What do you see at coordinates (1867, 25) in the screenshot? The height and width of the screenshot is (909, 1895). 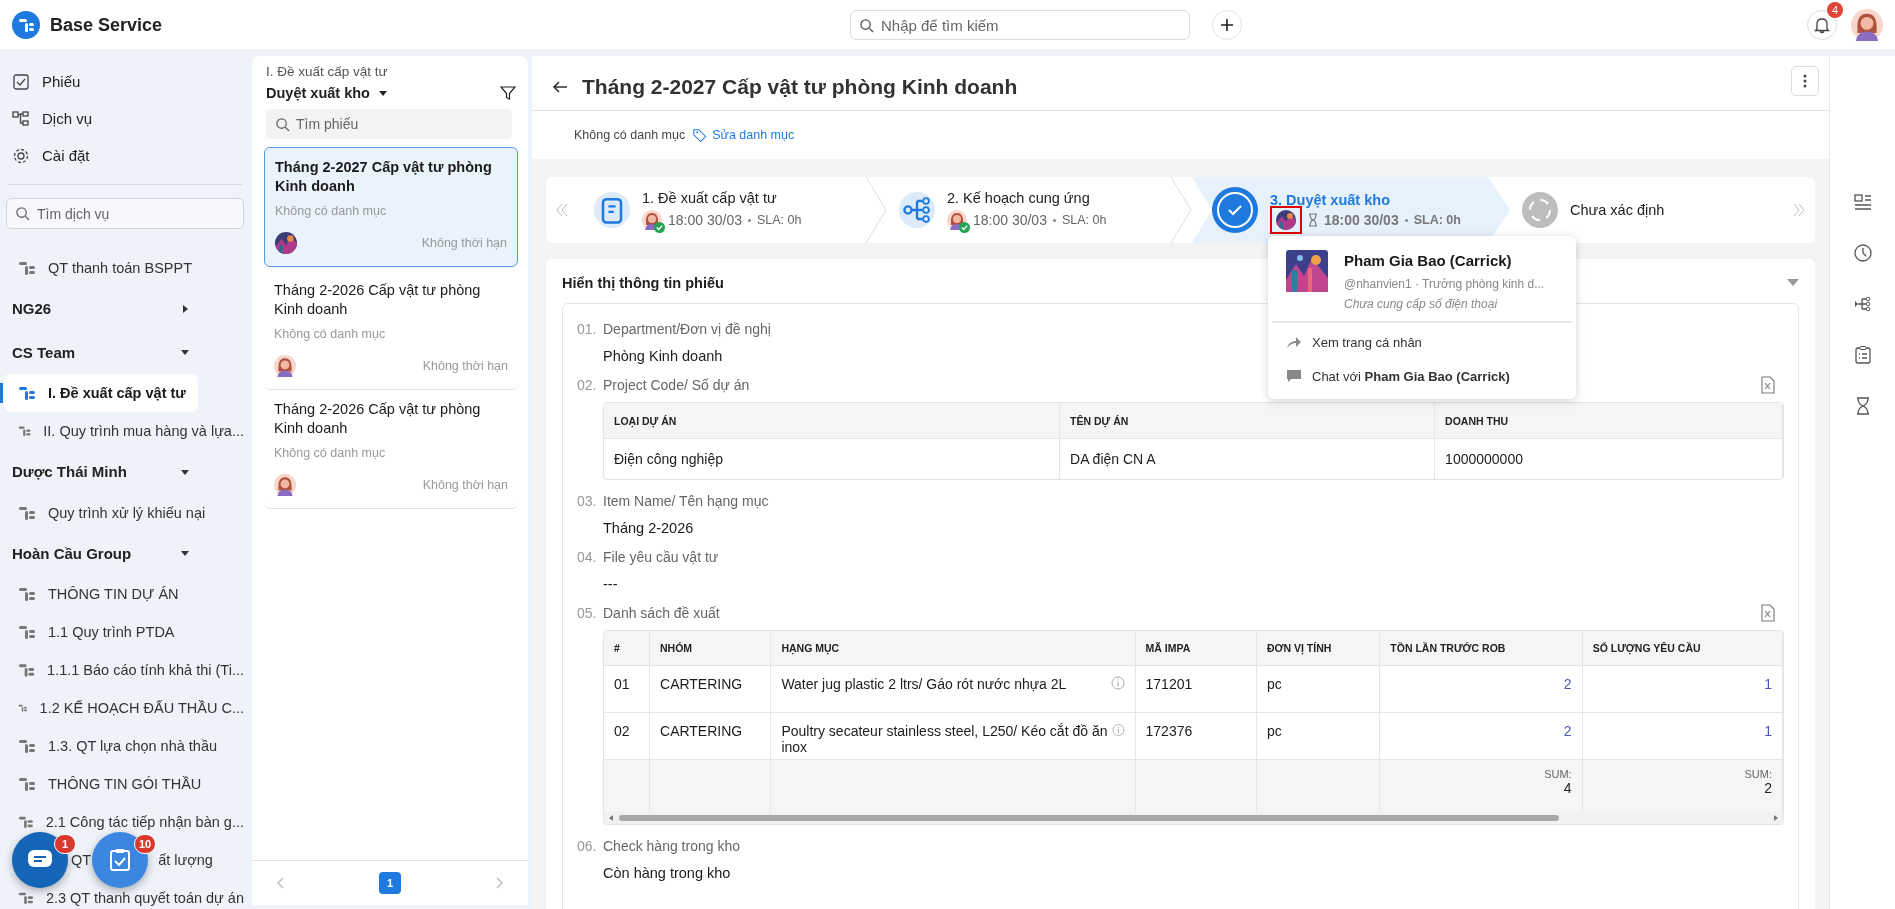 I see `user-avatar` at bounding box center [1867, 25].